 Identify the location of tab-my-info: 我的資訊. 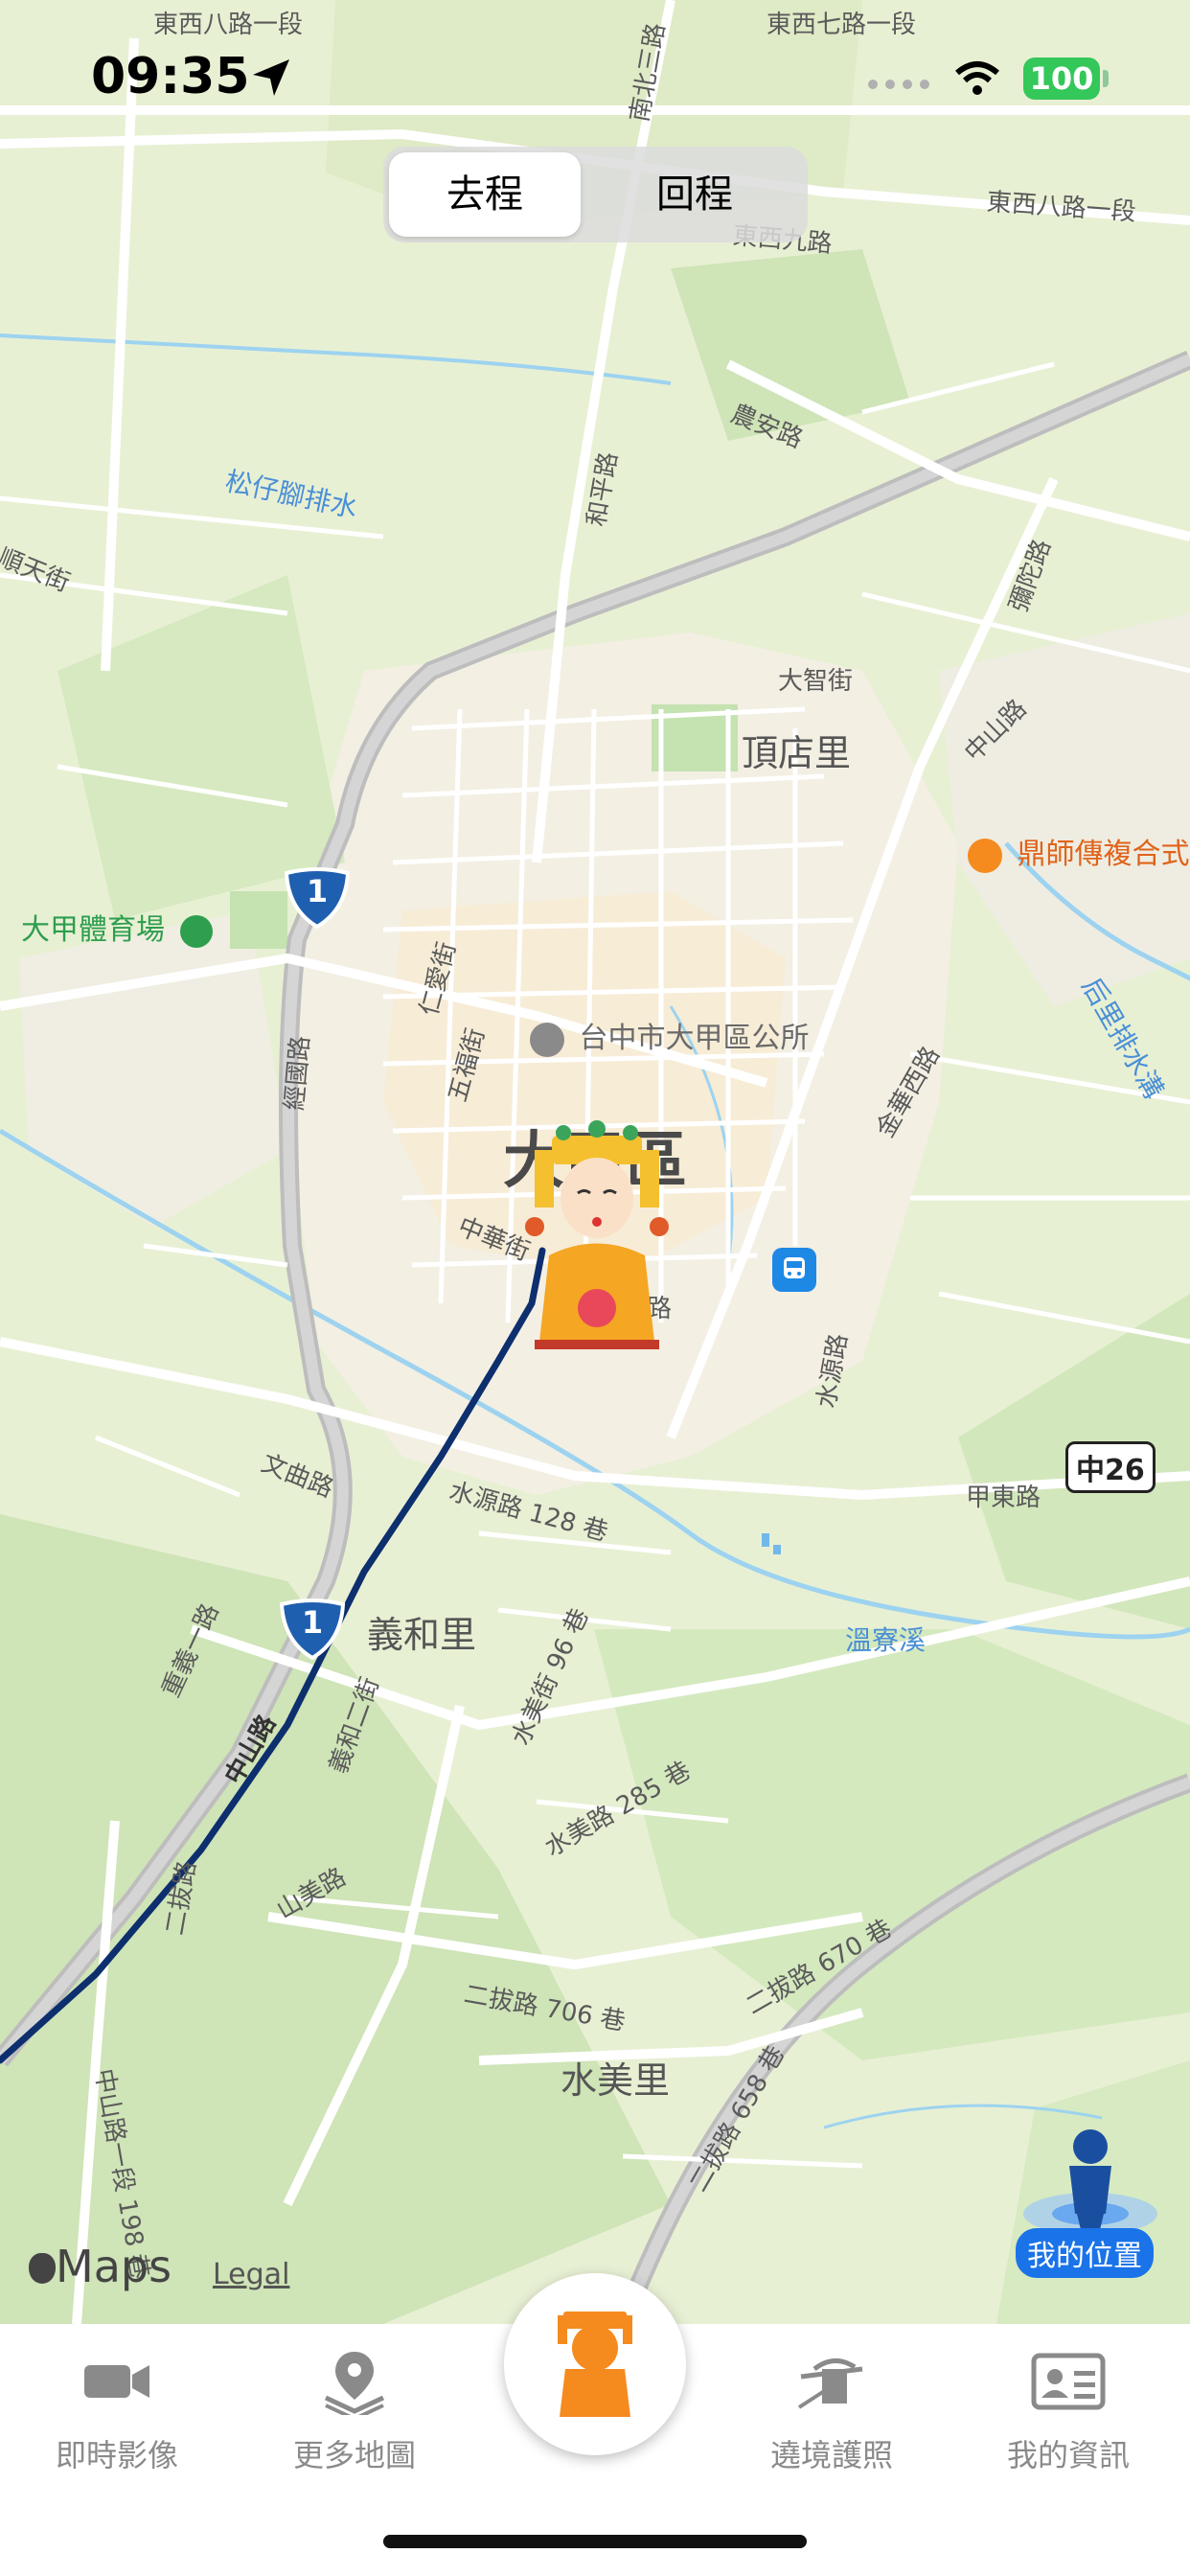
(1069, 2405).